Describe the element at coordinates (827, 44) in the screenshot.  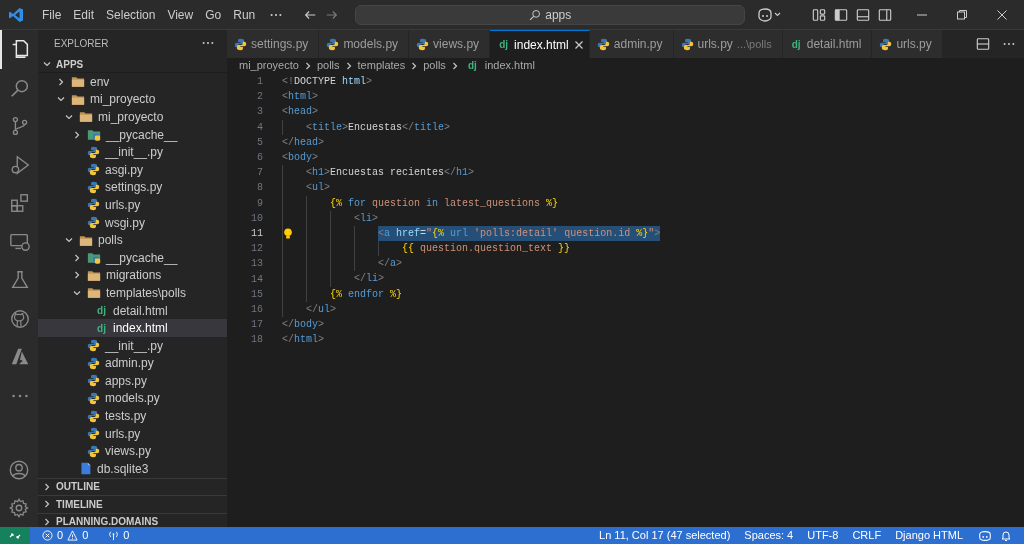
I see `editor-tab: dj detail.html` at that location.